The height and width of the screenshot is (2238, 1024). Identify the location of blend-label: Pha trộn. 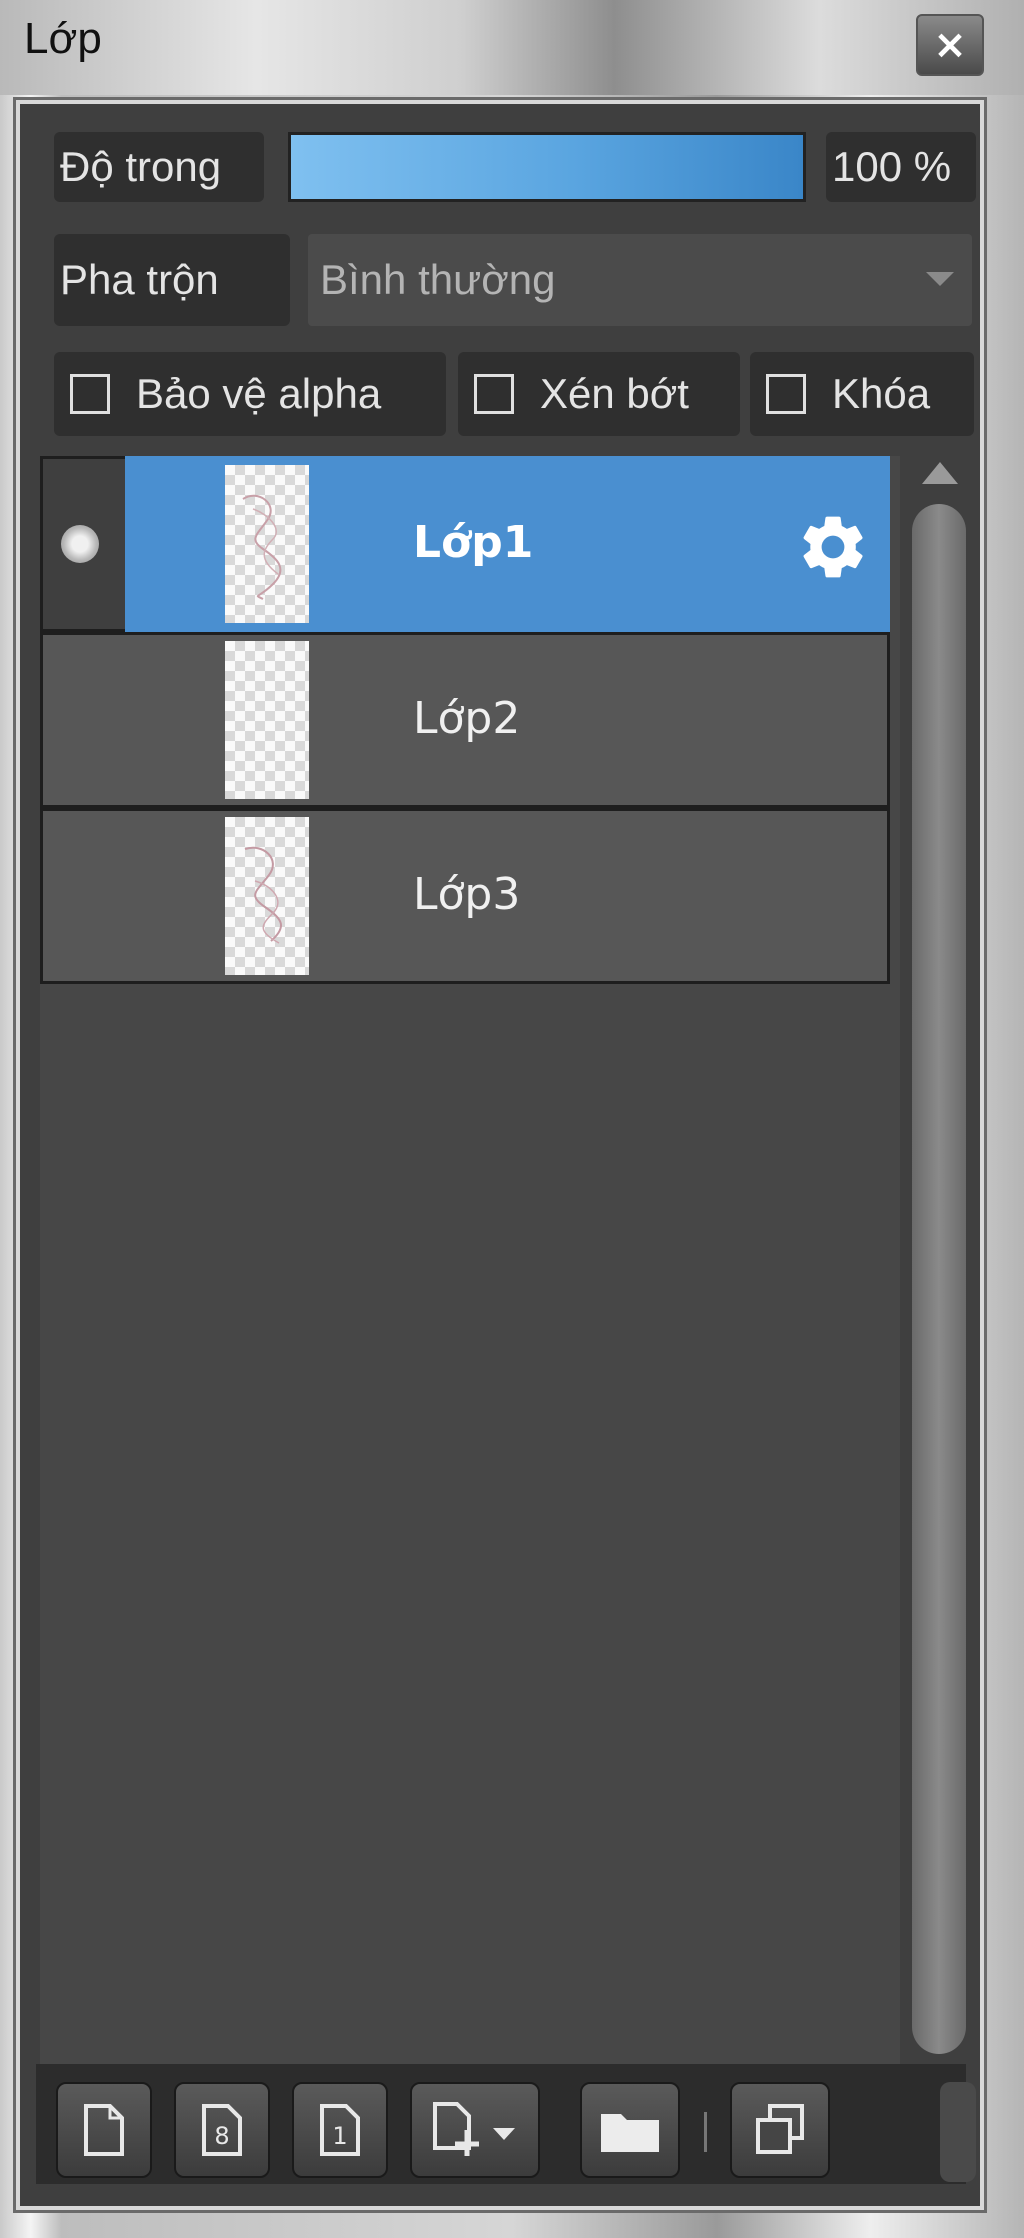
(139, 279).